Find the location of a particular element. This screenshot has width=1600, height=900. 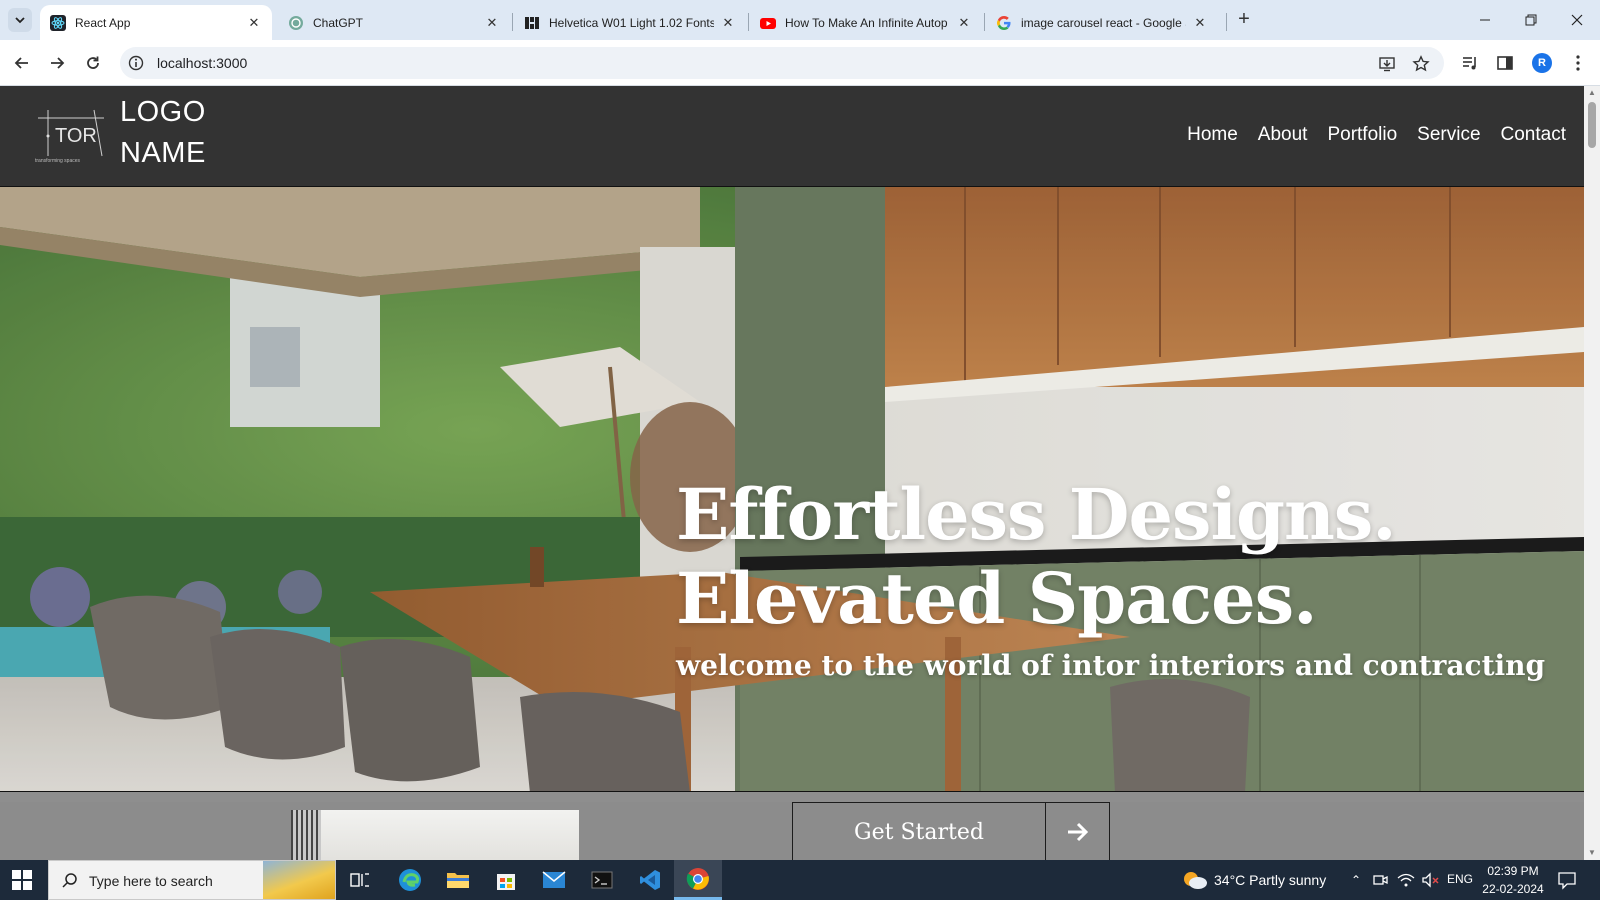

browser-toolbar: localhost:3000 R is located at coordinates (800, 63).